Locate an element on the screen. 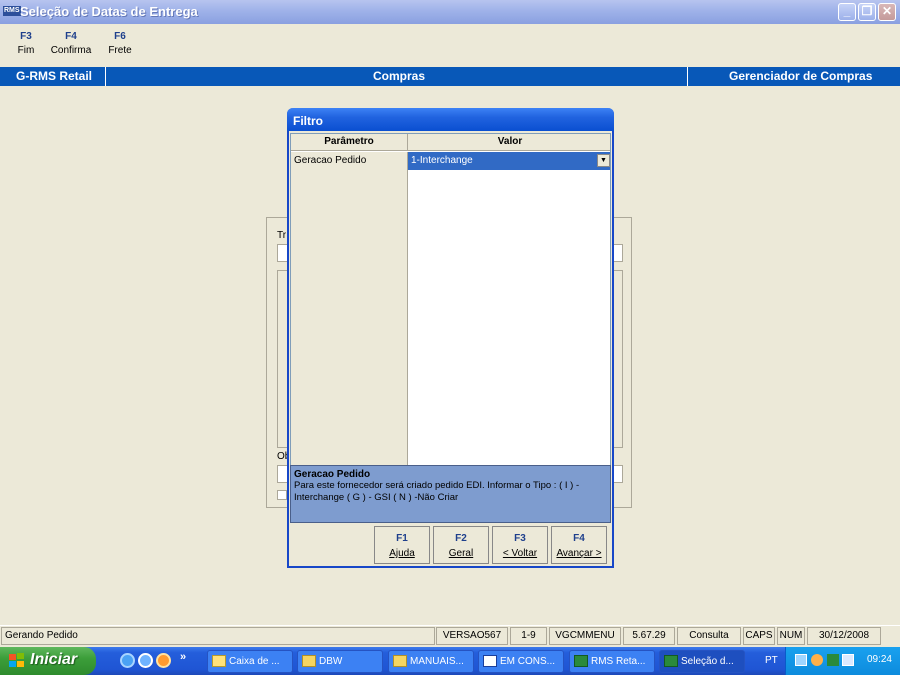 The width and height of the screenshot is (900, 675). language-indicator: PT is located at coordinates (771, 660).